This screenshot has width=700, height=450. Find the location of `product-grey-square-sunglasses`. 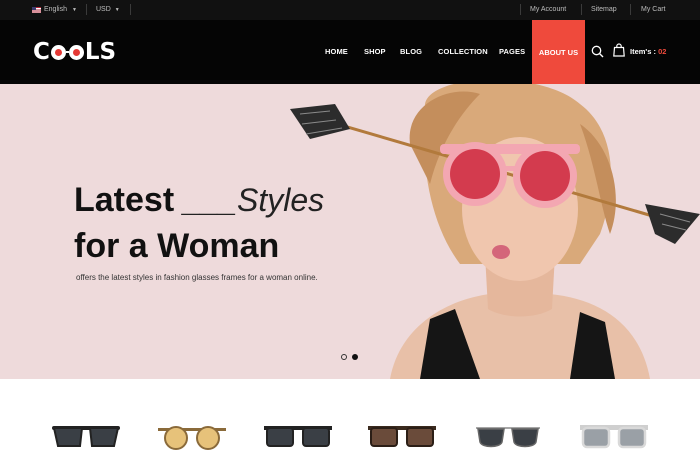

product-grey-square-sunglasses is located at coordinates (614, 435).